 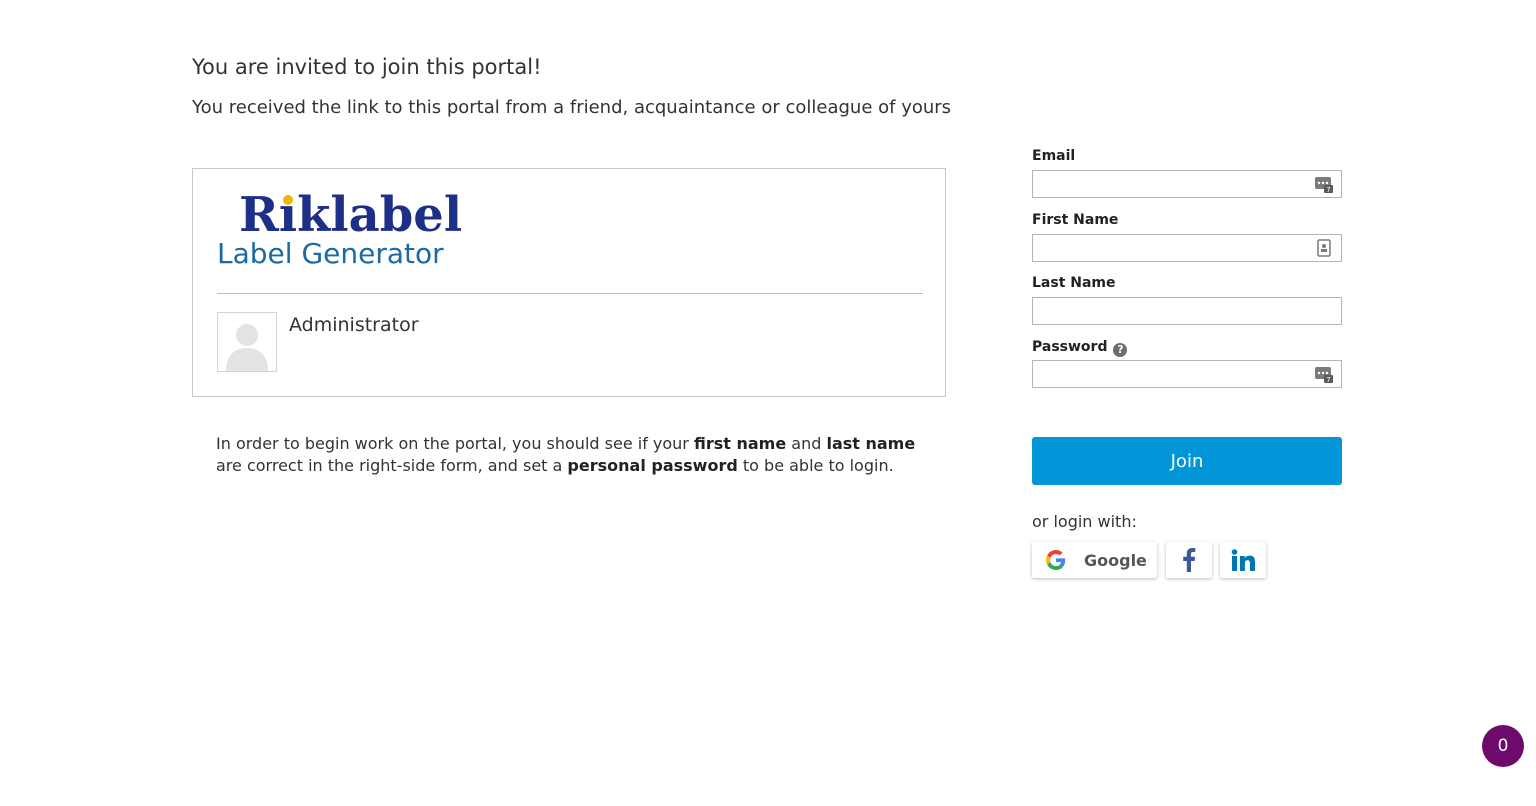 I want to click on instructions-bold: personal password, so click(x=652, y=465).